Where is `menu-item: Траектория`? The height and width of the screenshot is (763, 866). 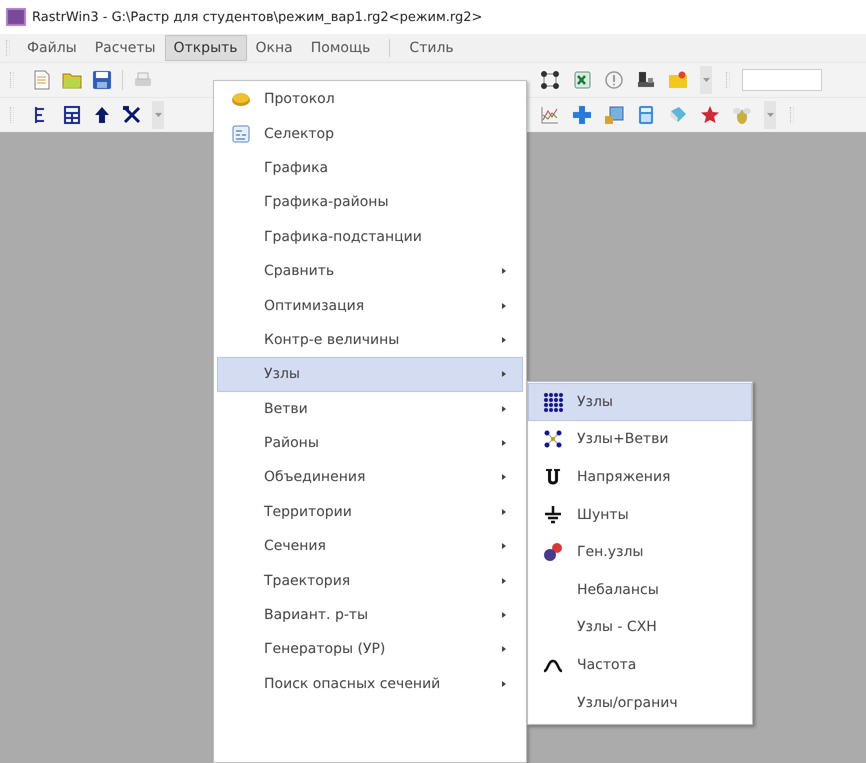
menu-item: Траектория is located at coordinates (370, 580).